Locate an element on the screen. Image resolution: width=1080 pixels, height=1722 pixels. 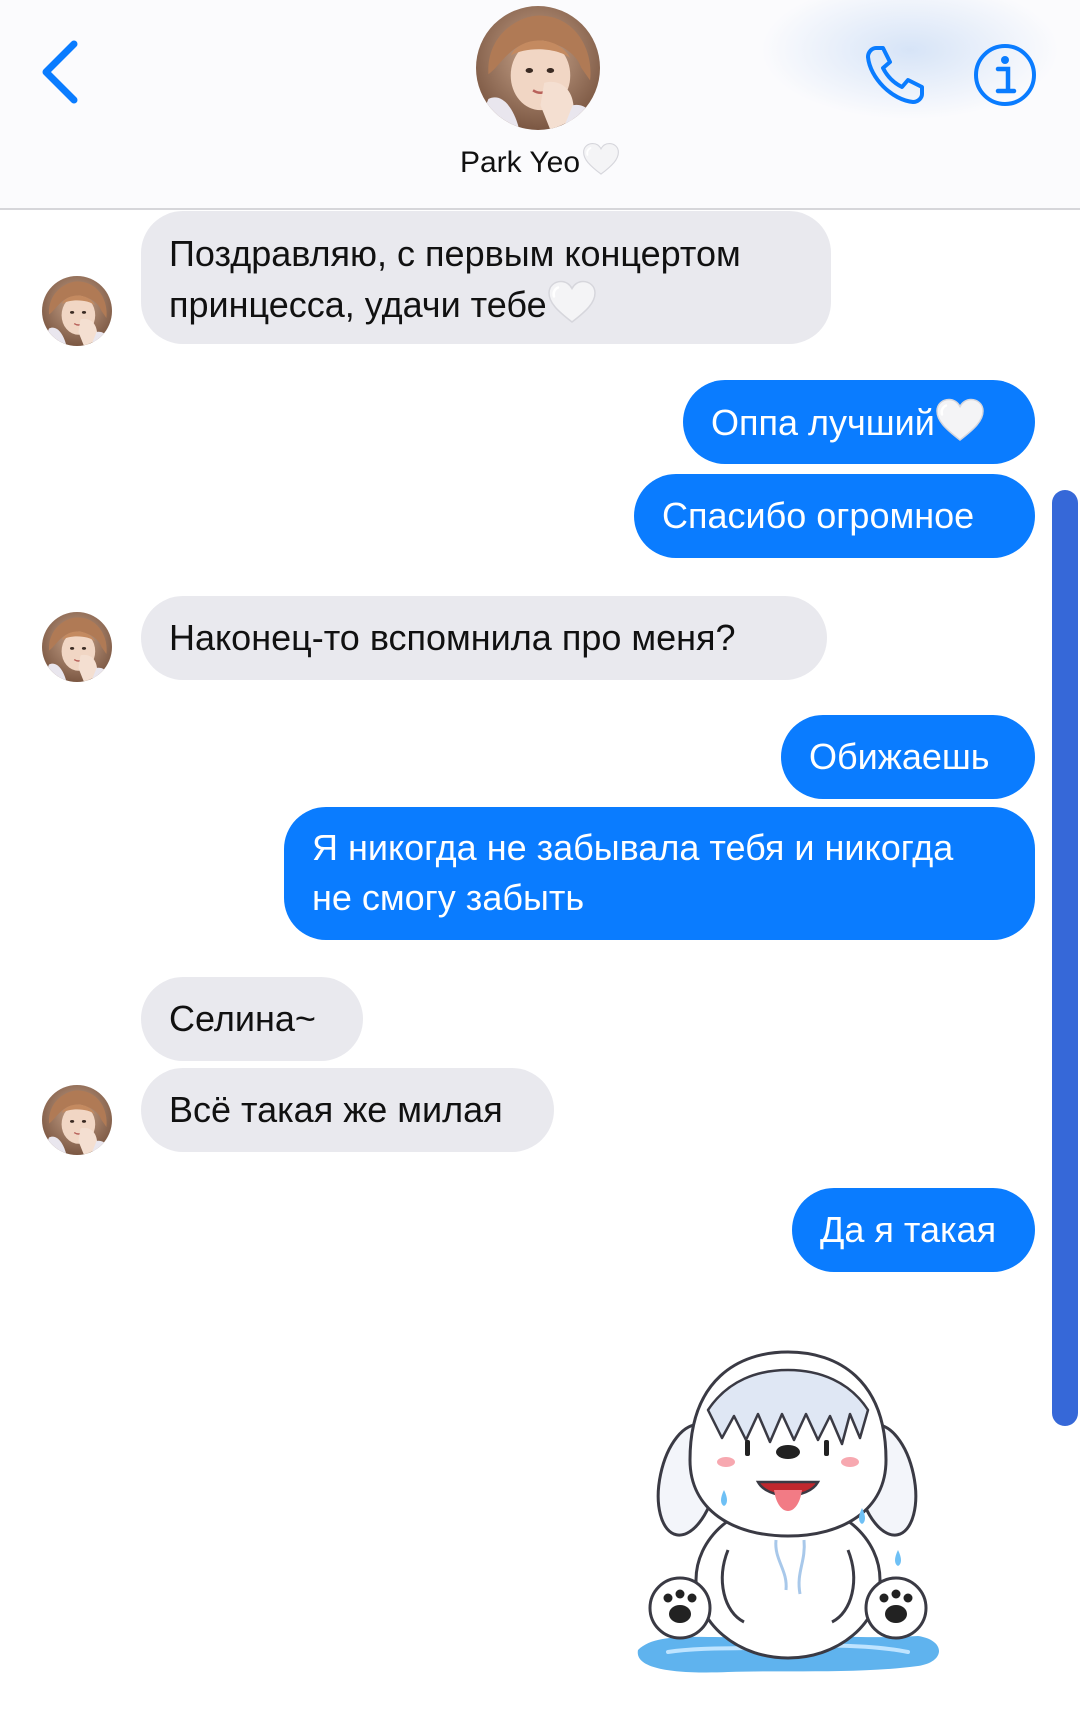
info-icon is located at coordinates (1005, 75).